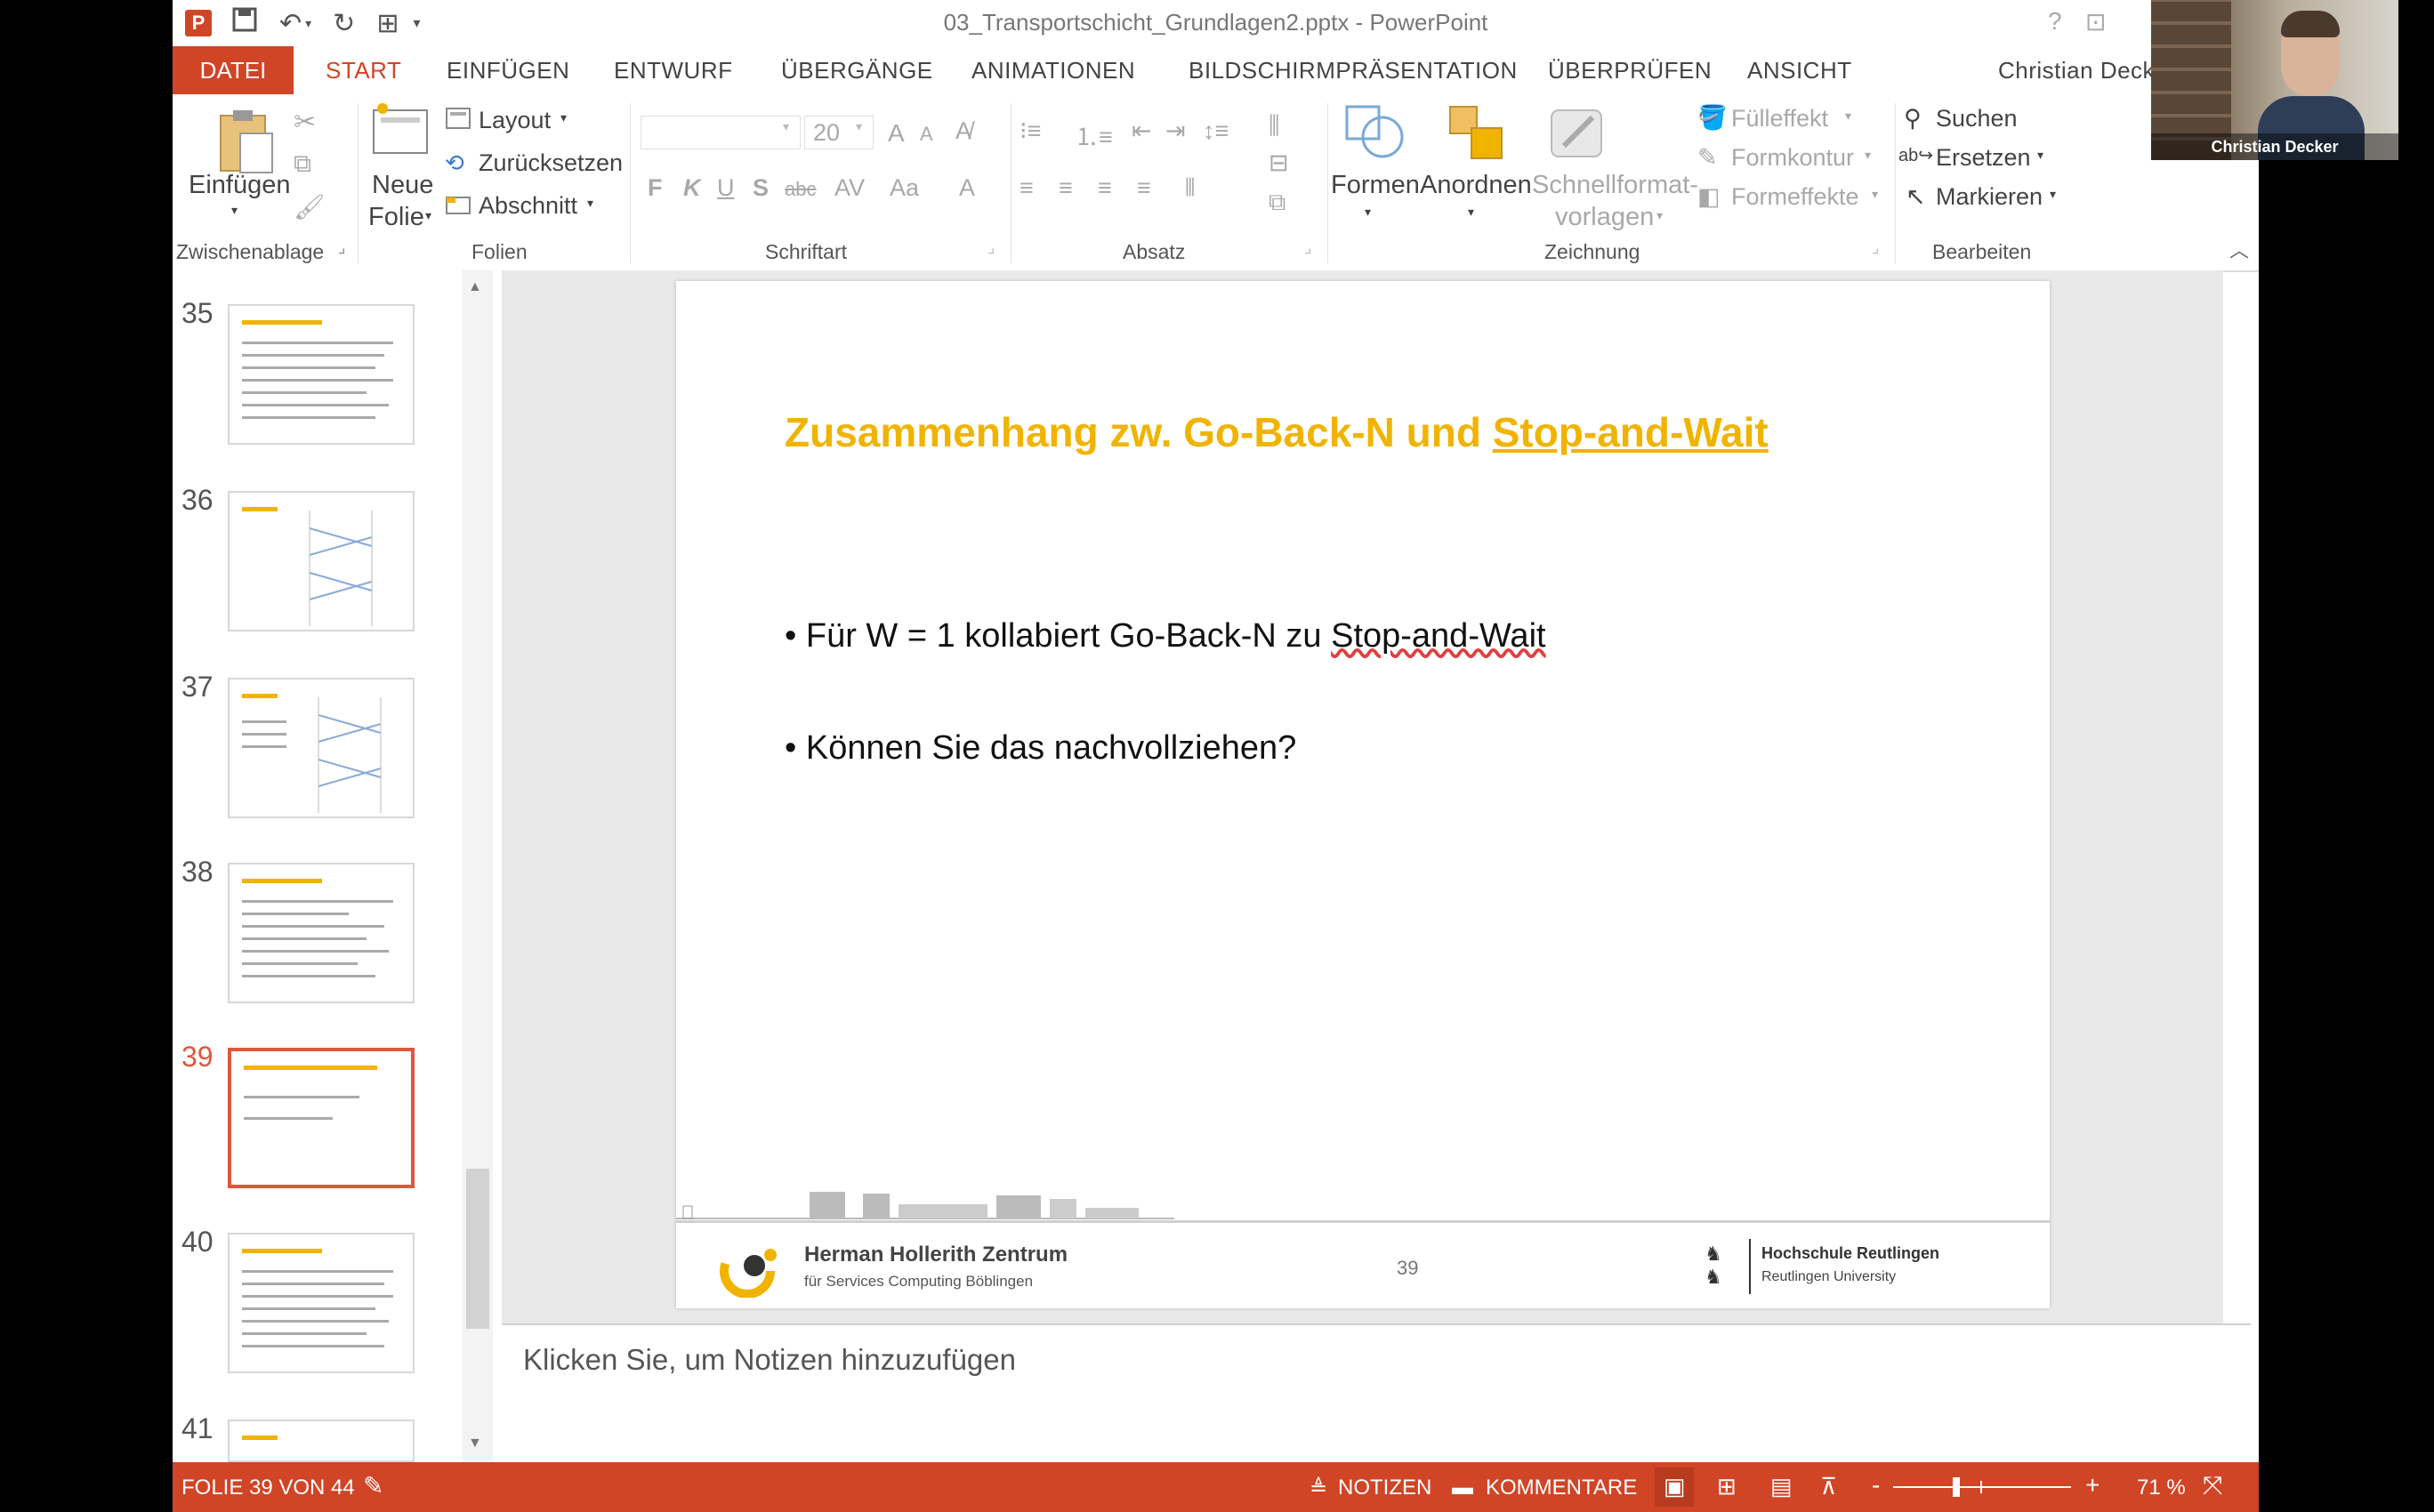 The width and height of the screenshot is (2434, 1512). Describe the element at coordinates (268, 1488) in the screenshot. I see `slide-counter: FOLIE 39 VON 44` at that location.